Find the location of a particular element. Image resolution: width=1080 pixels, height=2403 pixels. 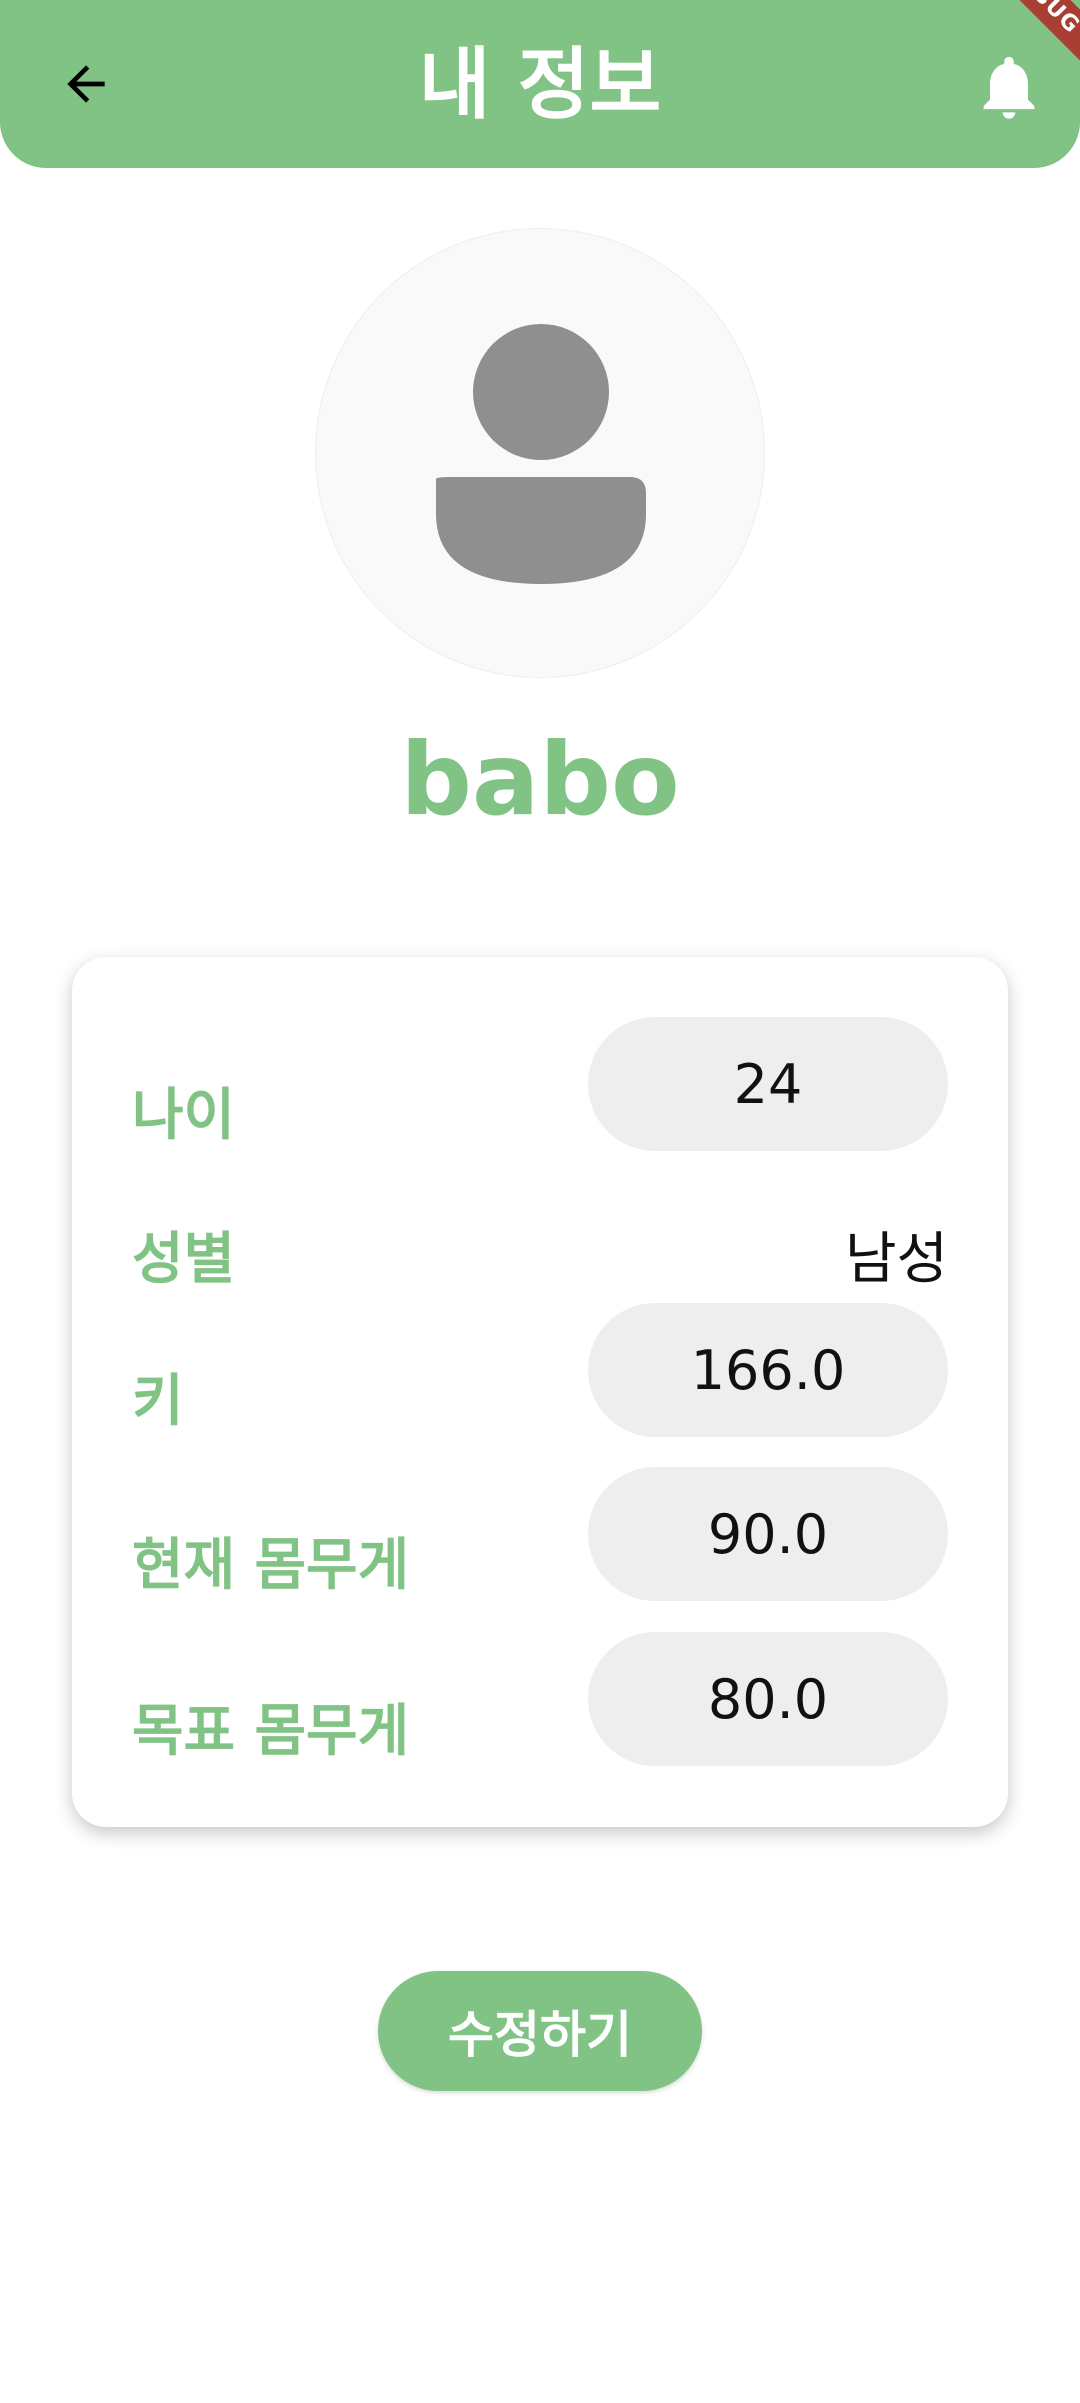

page-title: 내 정보 is located at coordinates (540, 85).